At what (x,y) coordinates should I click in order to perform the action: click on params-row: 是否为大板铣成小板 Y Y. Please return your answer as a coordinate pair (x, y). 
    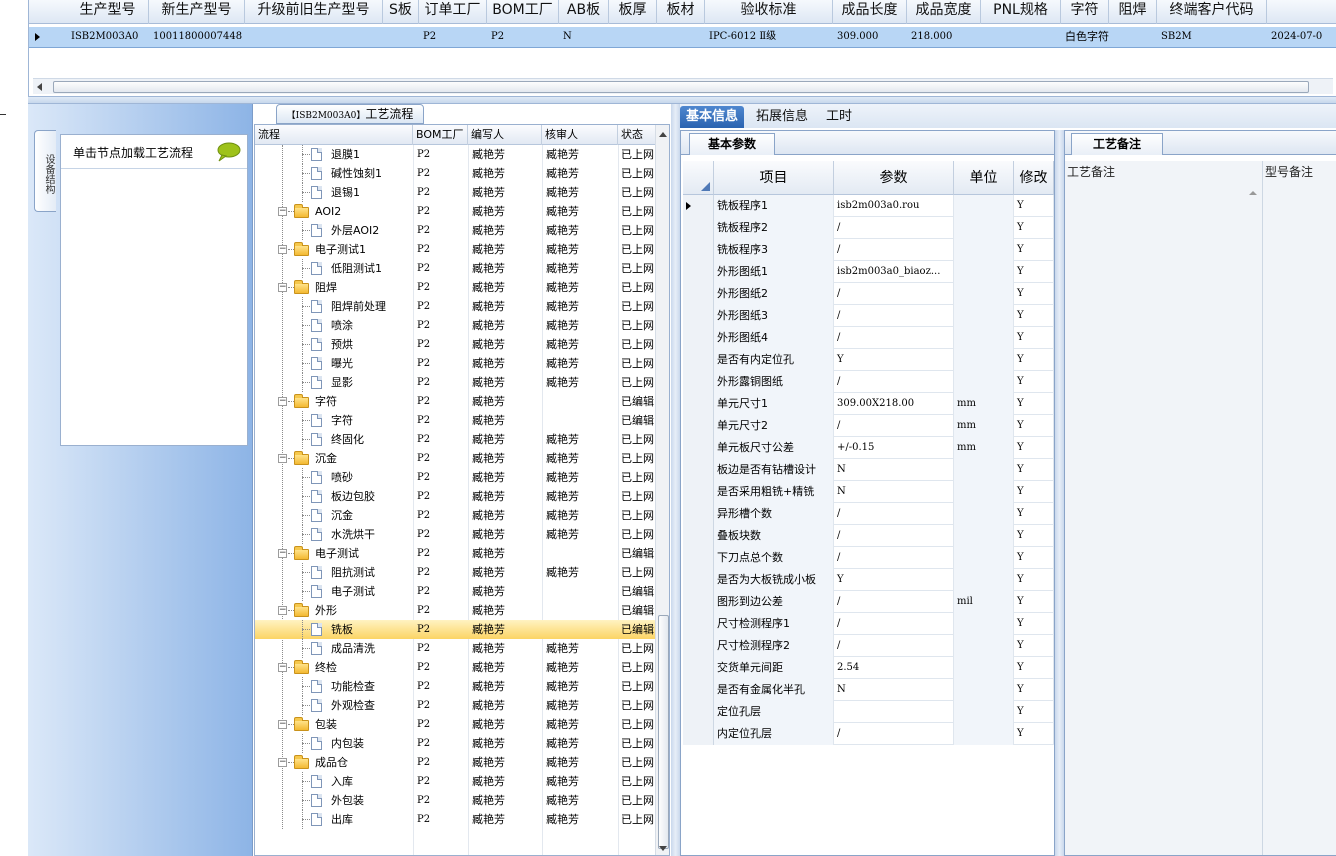
    Looking at the image, I should click on (868, 580).